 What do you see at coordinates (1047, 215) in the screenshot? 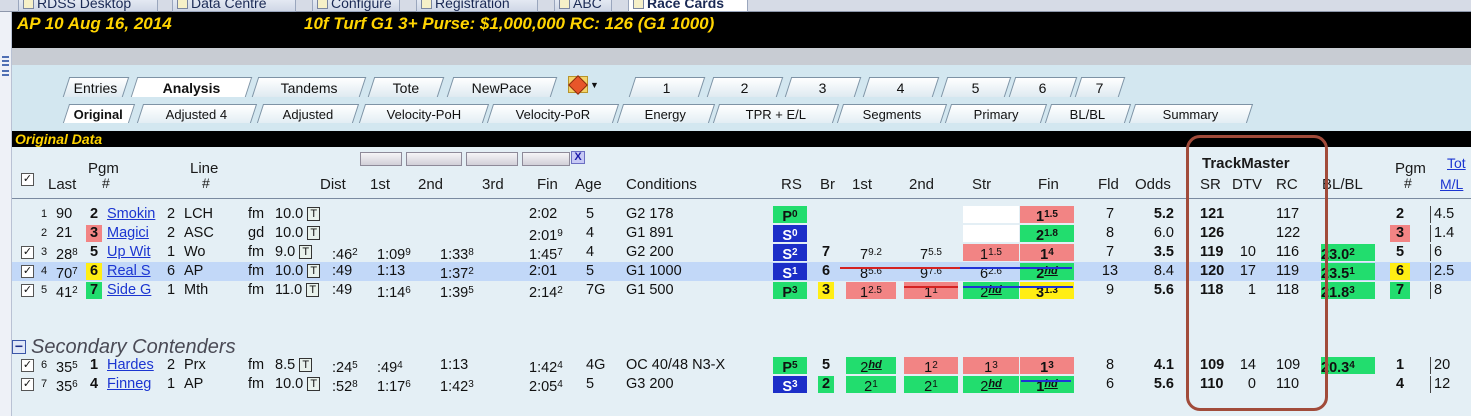
I see `row-call-fin: 11.5` at bounding box center [1047, 215].